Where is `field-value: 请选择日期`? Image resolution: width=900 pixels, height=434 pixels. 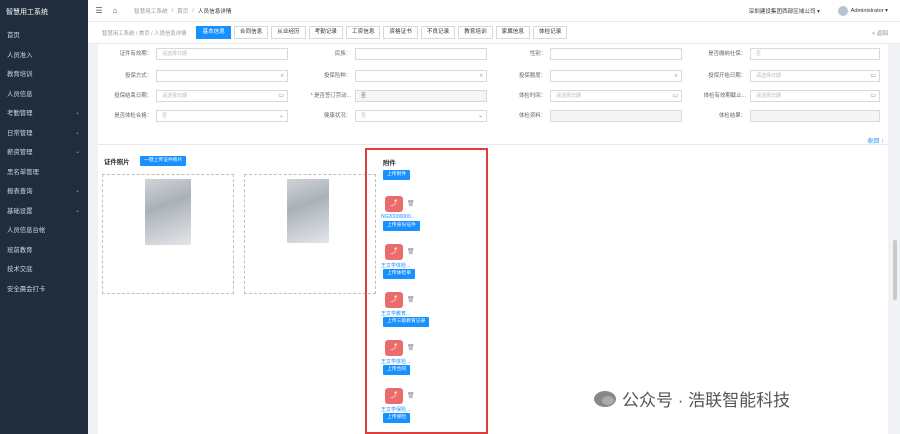 field-value: 请选择日期 is located at coordinates (569, 96).